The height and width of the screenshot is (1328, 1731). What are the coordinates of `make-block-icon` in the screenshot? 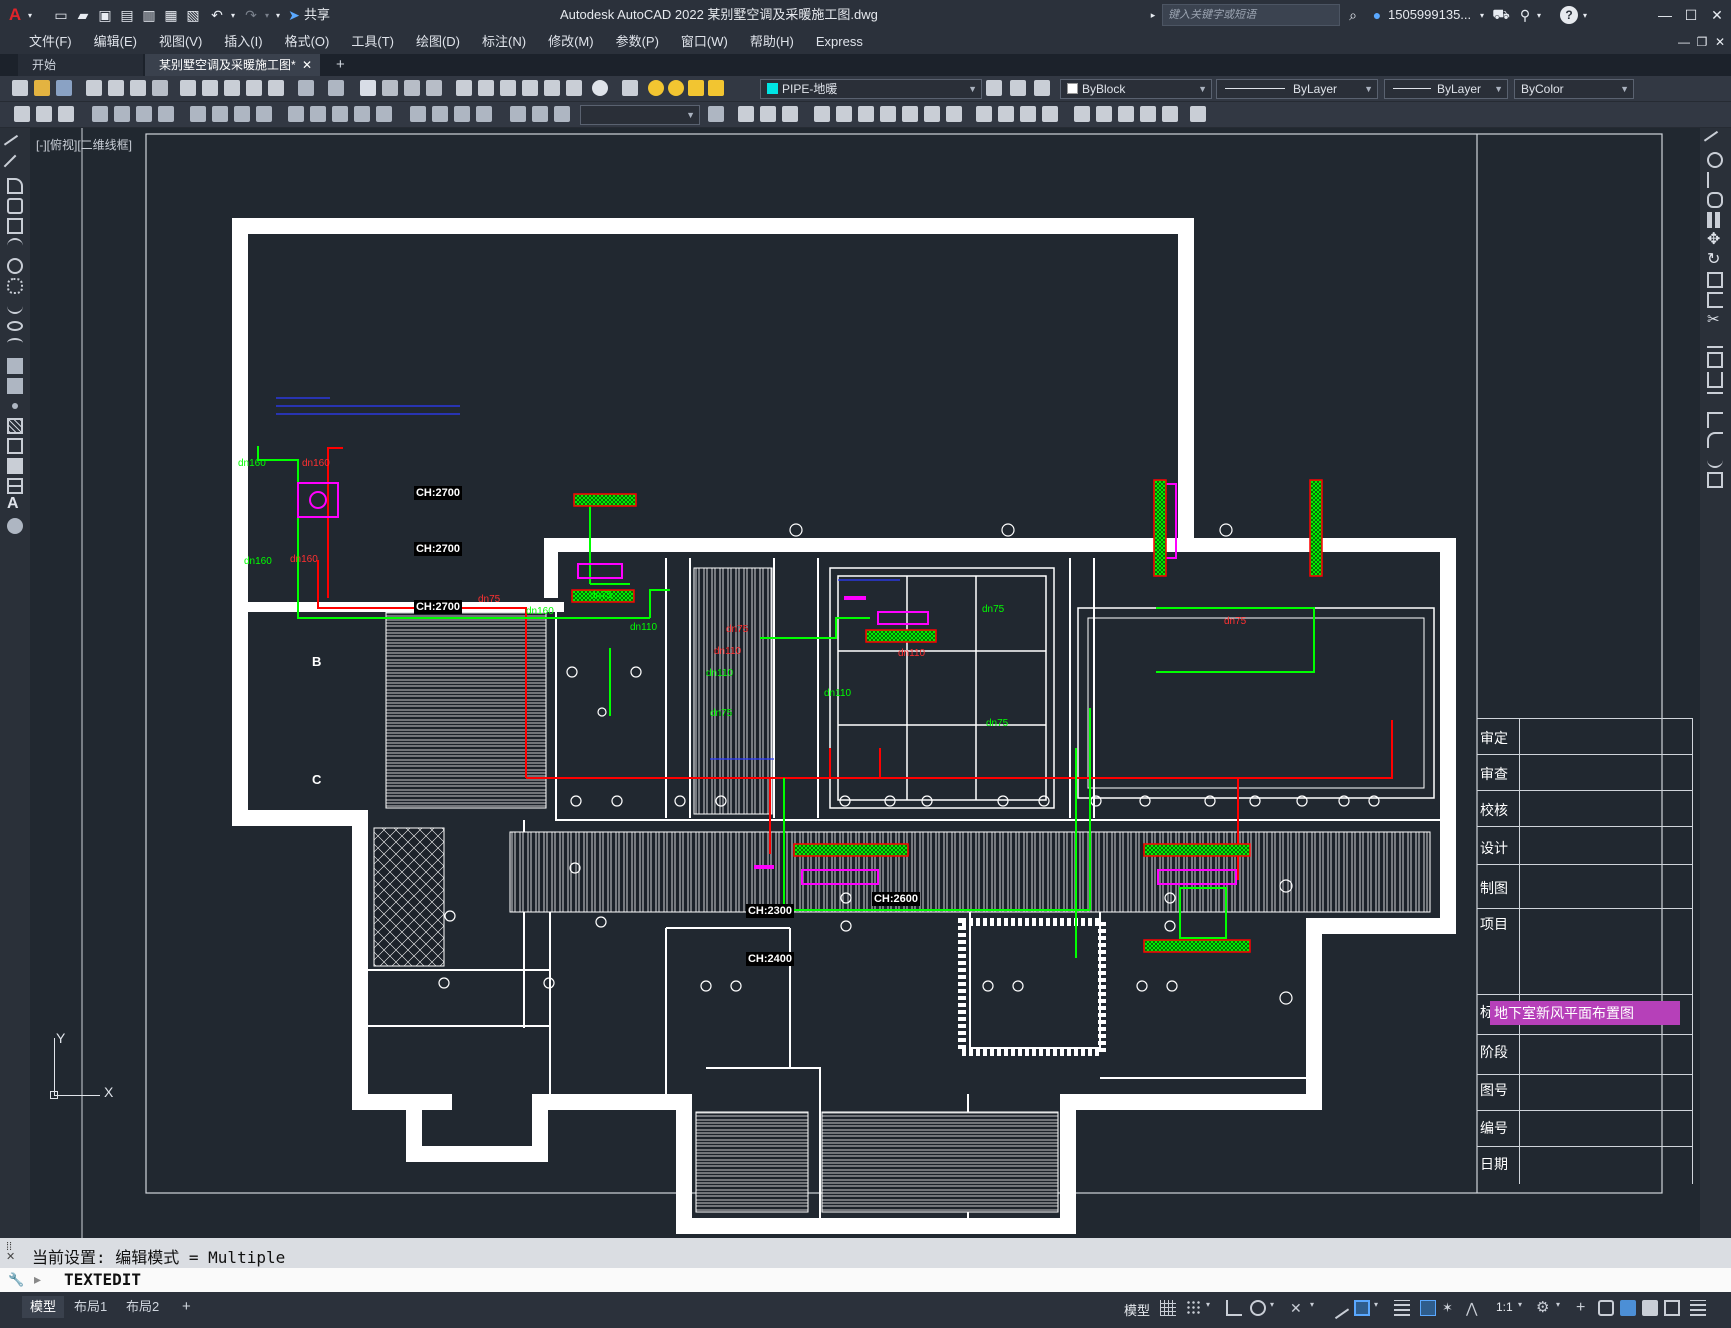 It's located at (844, 114).